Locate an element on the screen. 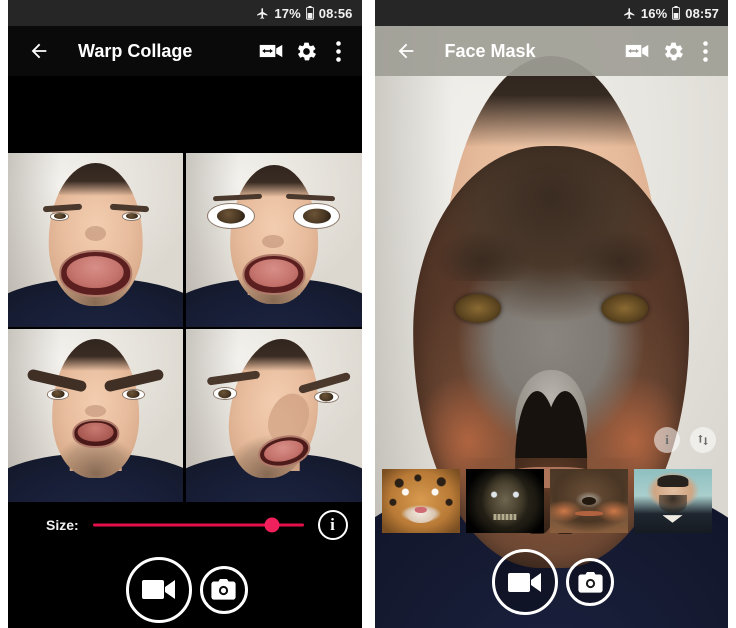 The height and width of the screenshot is (628, 736). status-bar-left: 17% 08:56 is located at coordinates (185, 13).